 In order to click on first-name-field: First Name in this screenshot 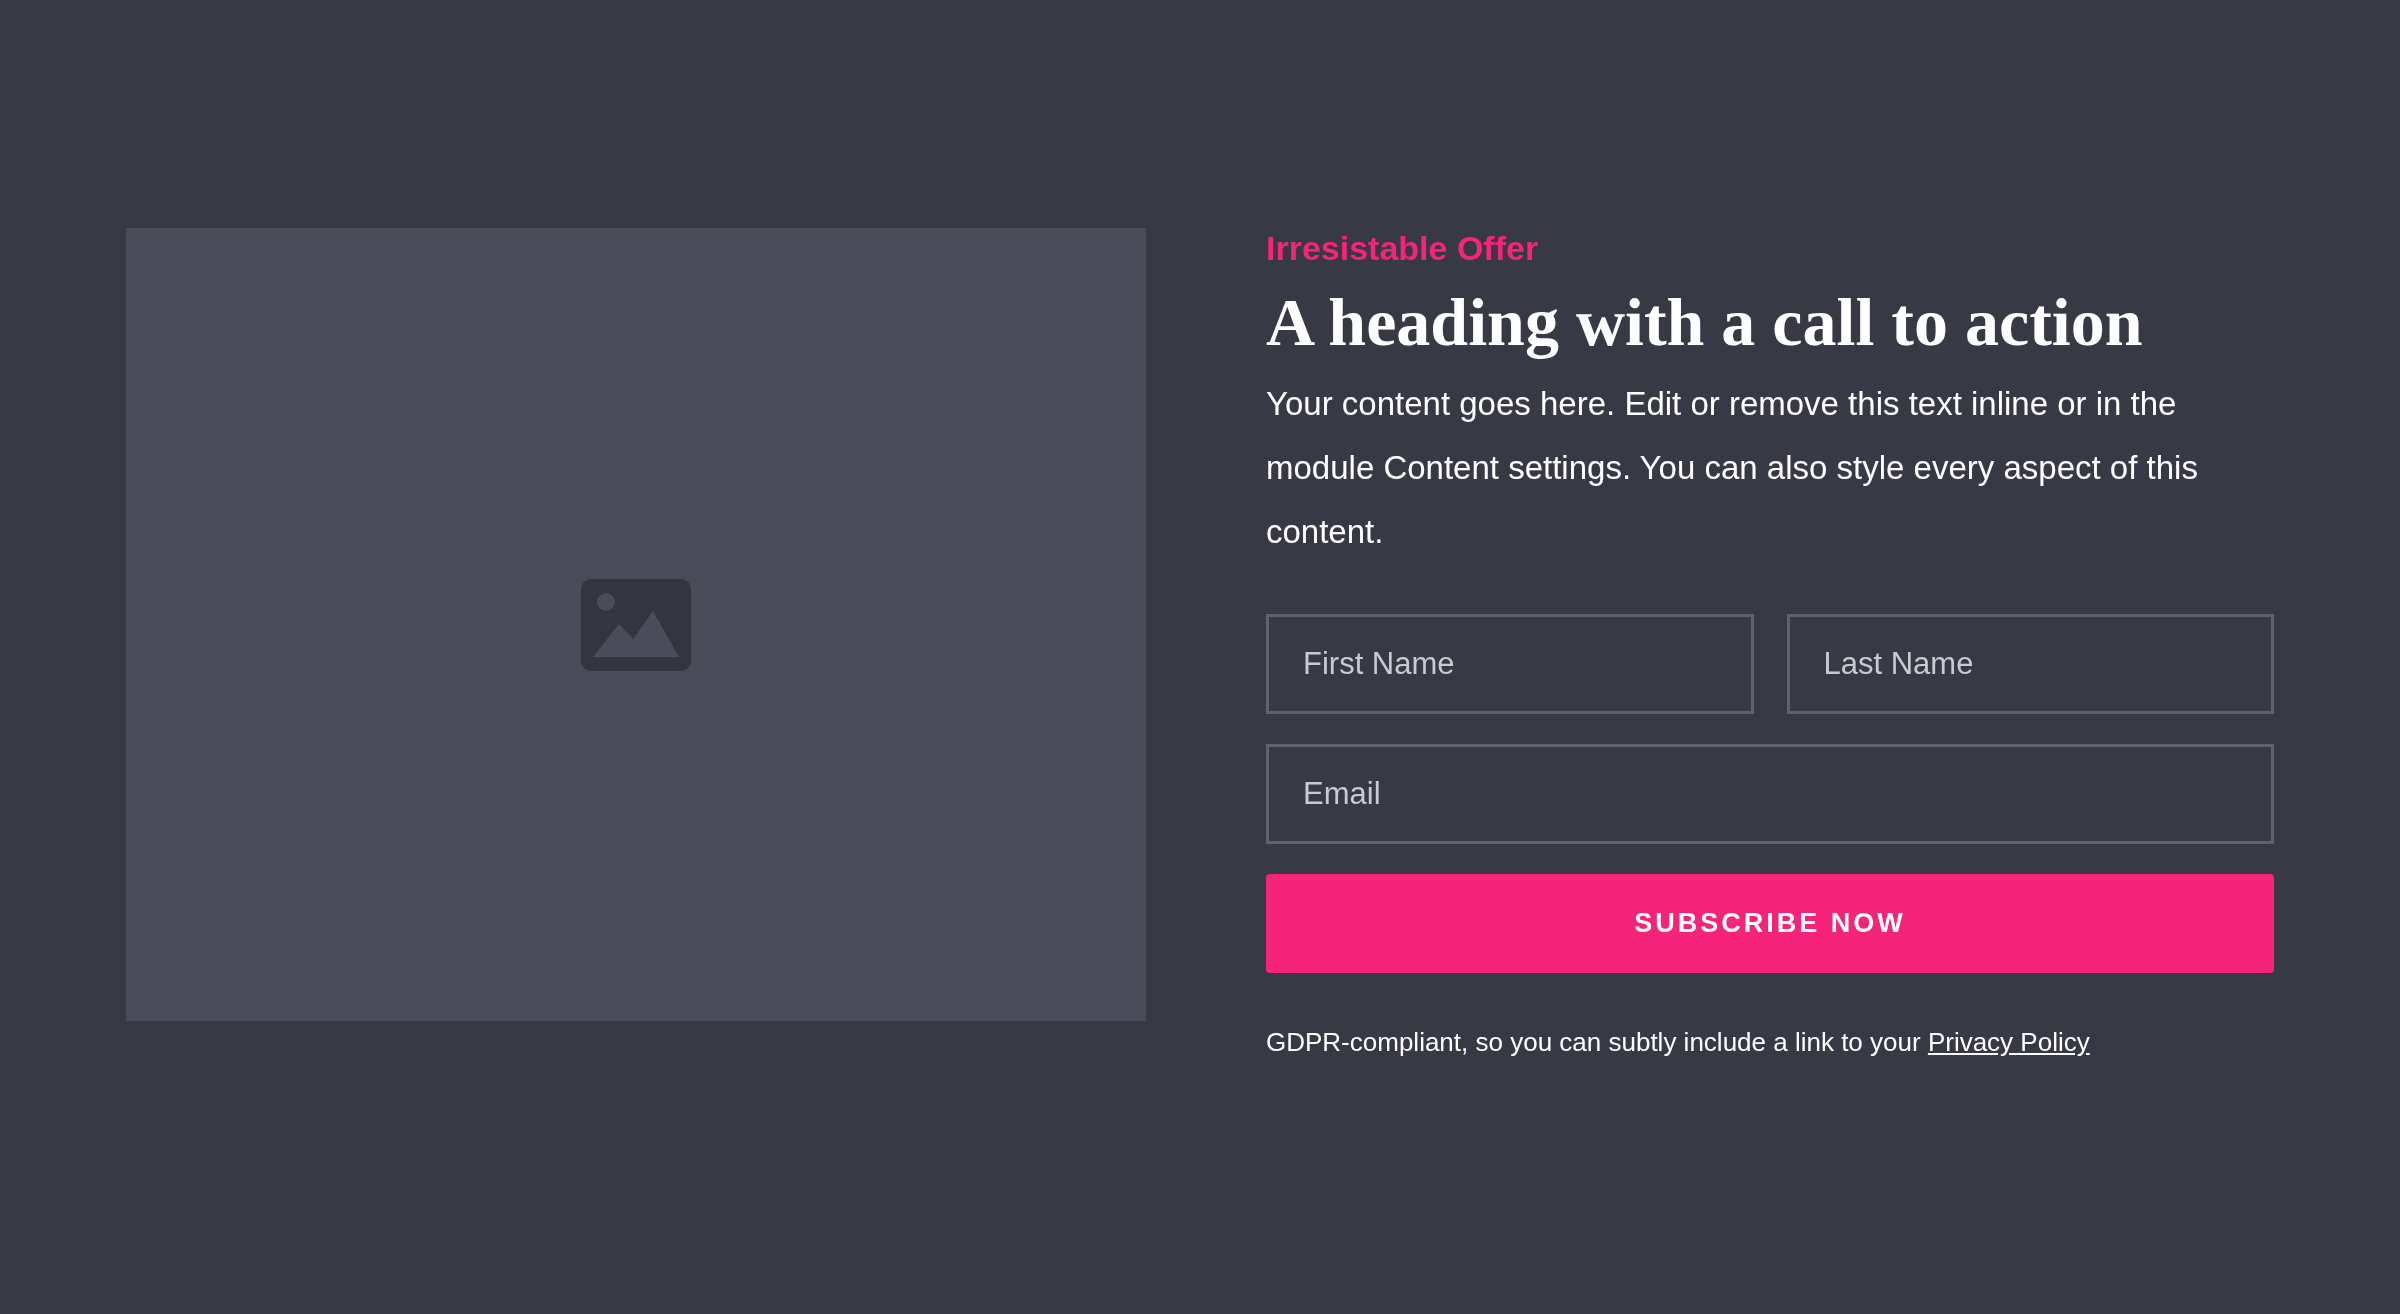, I will do `click(1510, 664)`.